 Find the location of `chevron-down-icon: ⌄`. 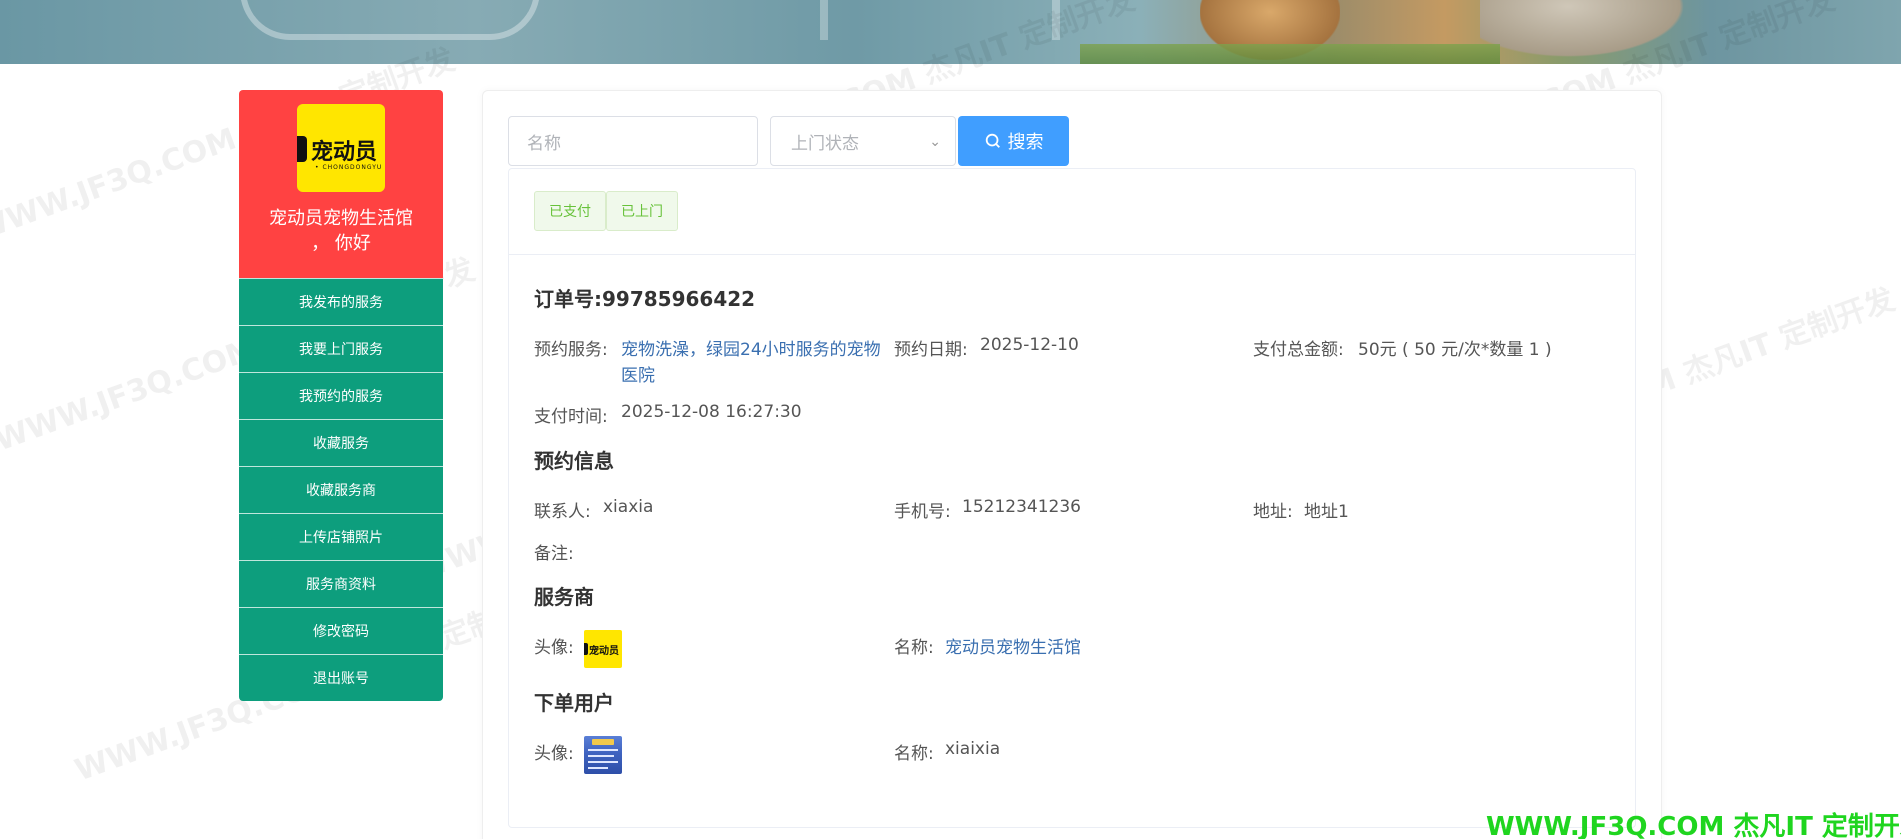

chevron-down-icon: ⌄ is located at coordinates (935, 142).